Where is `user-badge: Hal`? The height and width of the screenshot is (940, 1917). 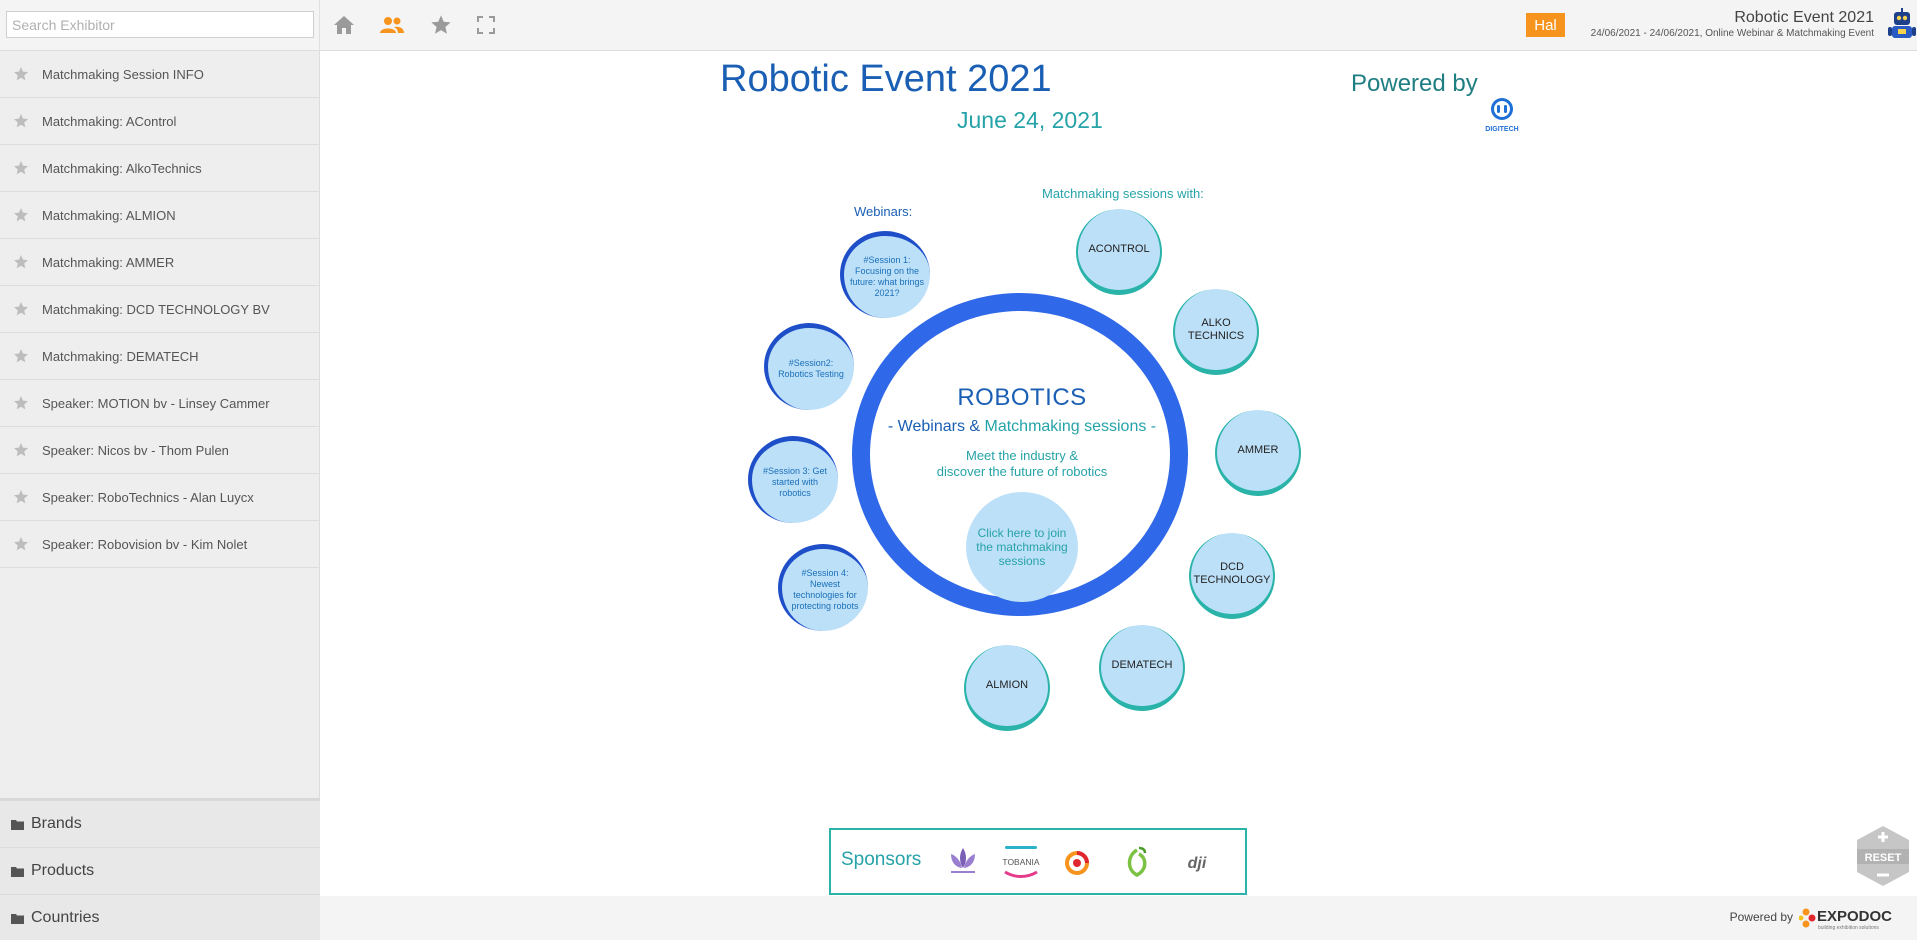
user-badge: Hal is located at coordinates (1545, 25).